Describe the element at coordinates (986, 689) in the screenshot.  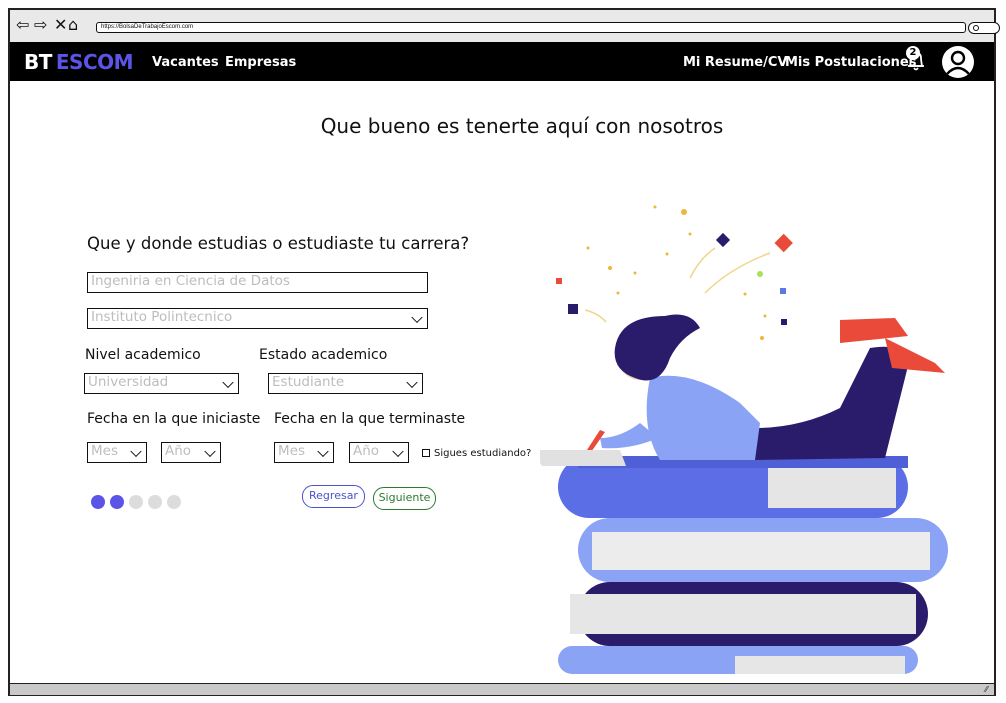
I see `resize-grip-icon: ⁄⁄` at that location.